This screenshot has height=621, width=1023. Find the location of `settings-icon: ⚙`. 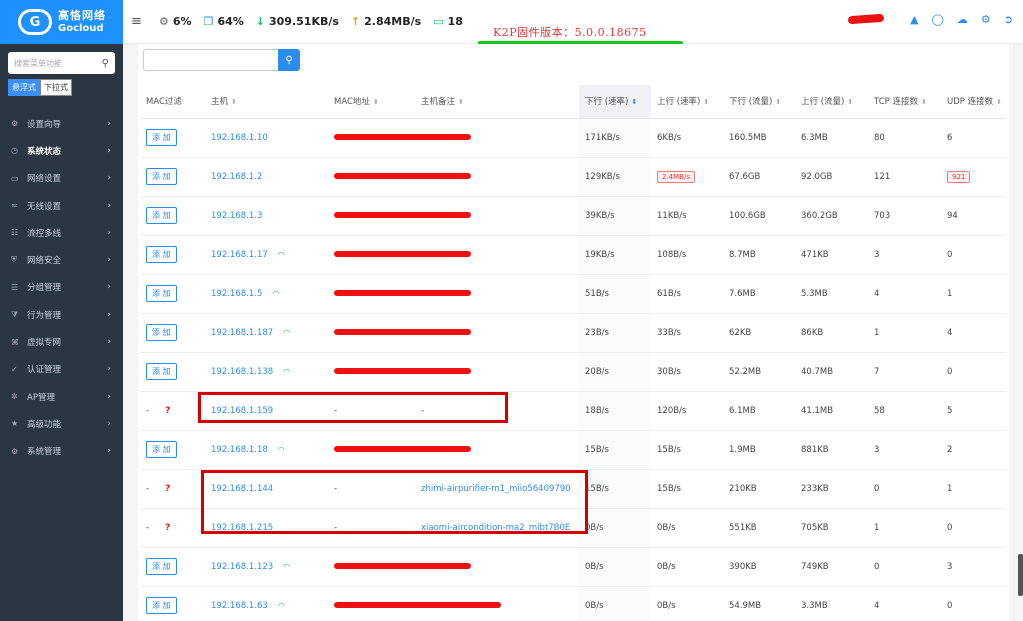

settings-icon: ⚙ is located at coordinates (986, 19).